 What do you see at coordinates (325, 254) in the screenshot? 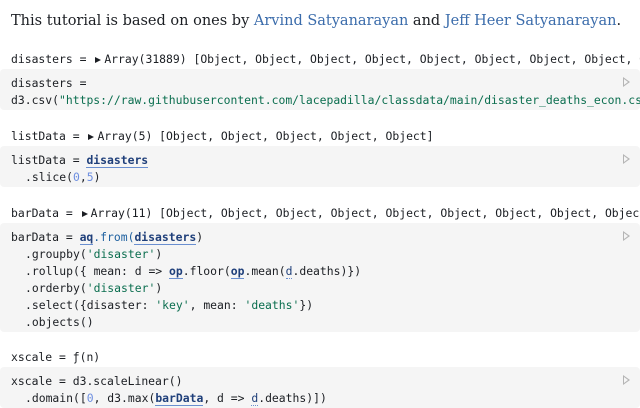
I see `code-line: .groupby('disaster')` at bounding box center [325, 254].